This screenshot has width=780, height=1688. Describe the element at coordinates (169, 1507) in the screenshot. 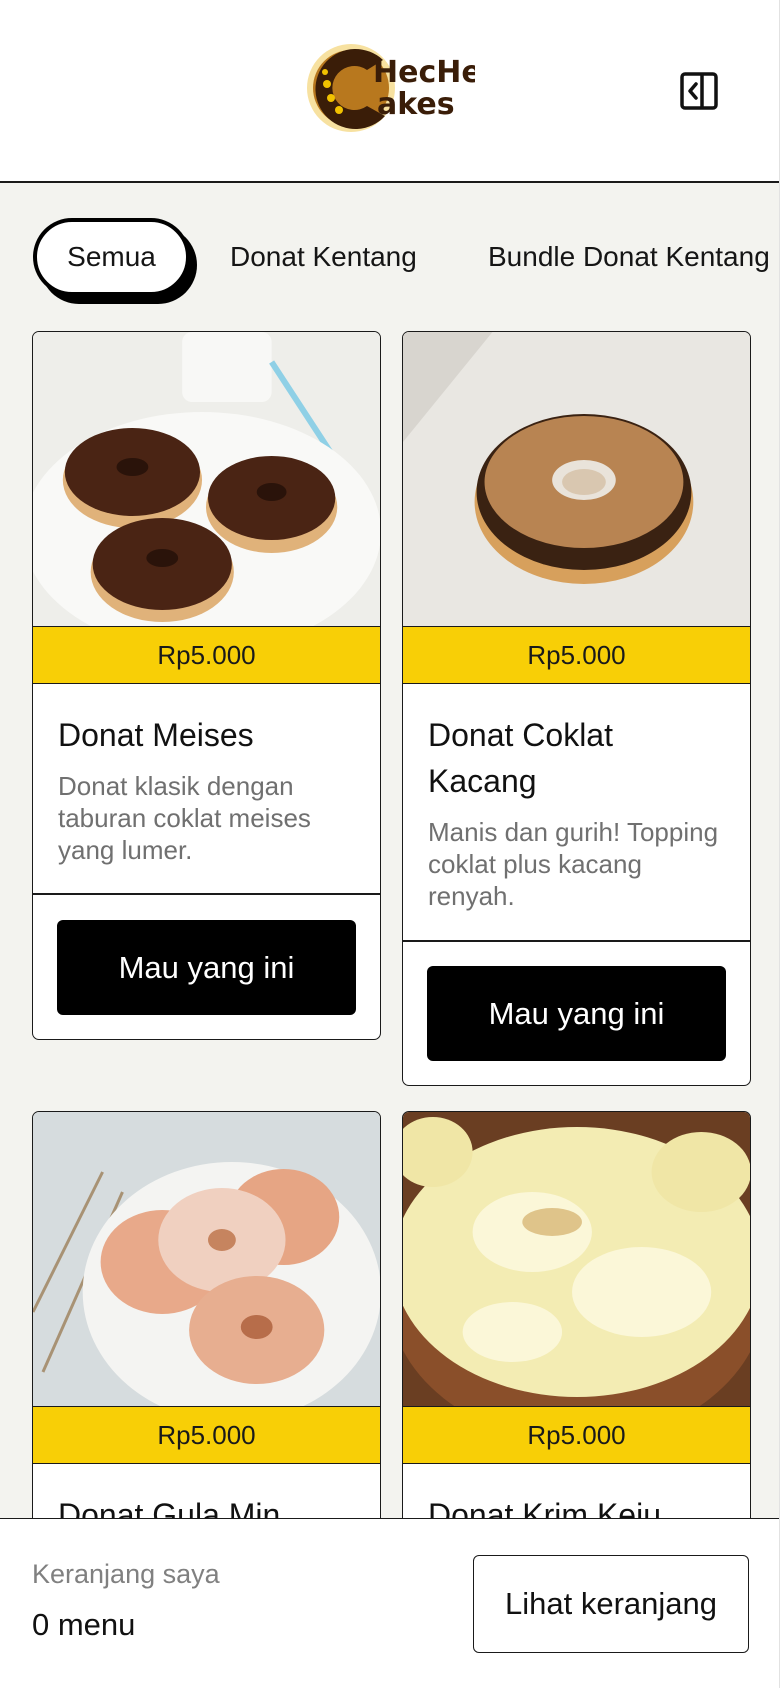

I see `product-title: Donat Gula Min` at that location.